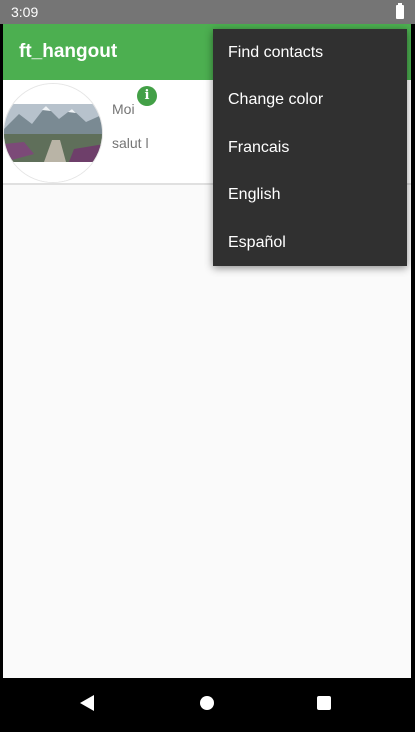 The height and width of the screenshot is (732, 415). I want to click on menu-item-english: English, so click(310, 196).